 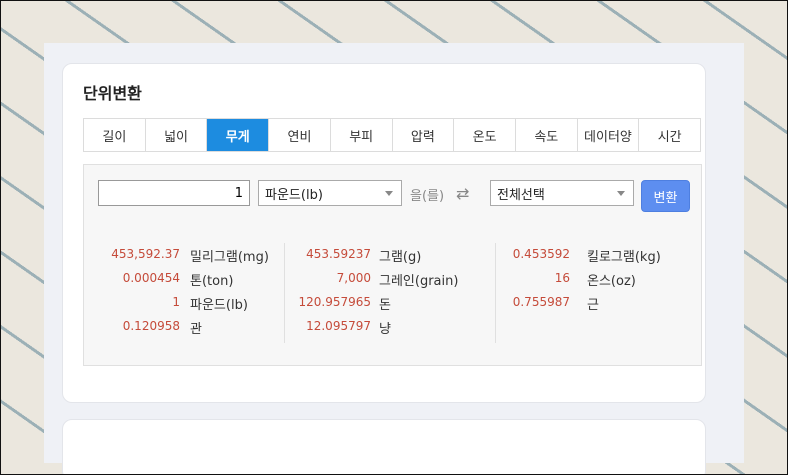 I want to click on result-row: 7,000 그레인(grain), so click(x=385, y=279).